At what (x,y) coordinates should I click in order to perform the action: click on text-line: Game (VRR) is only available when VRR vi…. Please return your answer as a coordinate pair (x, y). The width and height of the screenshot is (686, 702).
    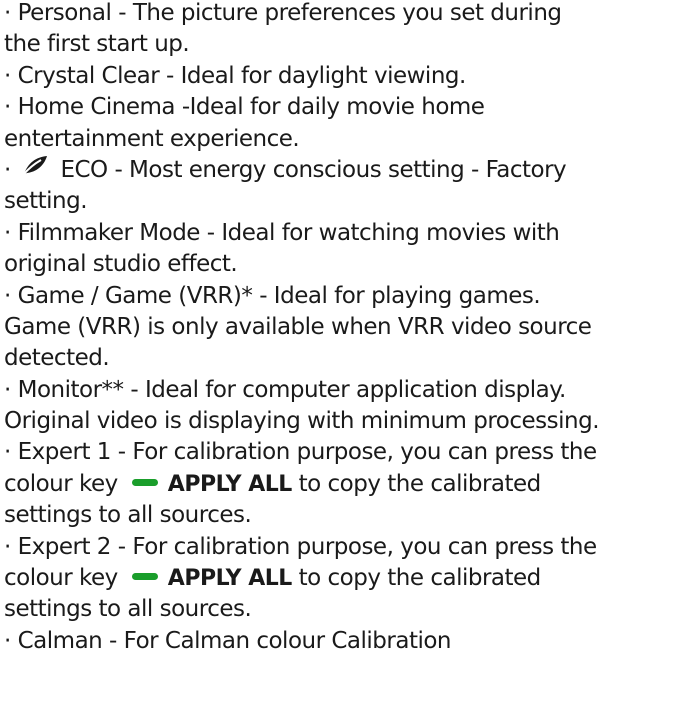
    Looking at the image, I should click on (298, 326).